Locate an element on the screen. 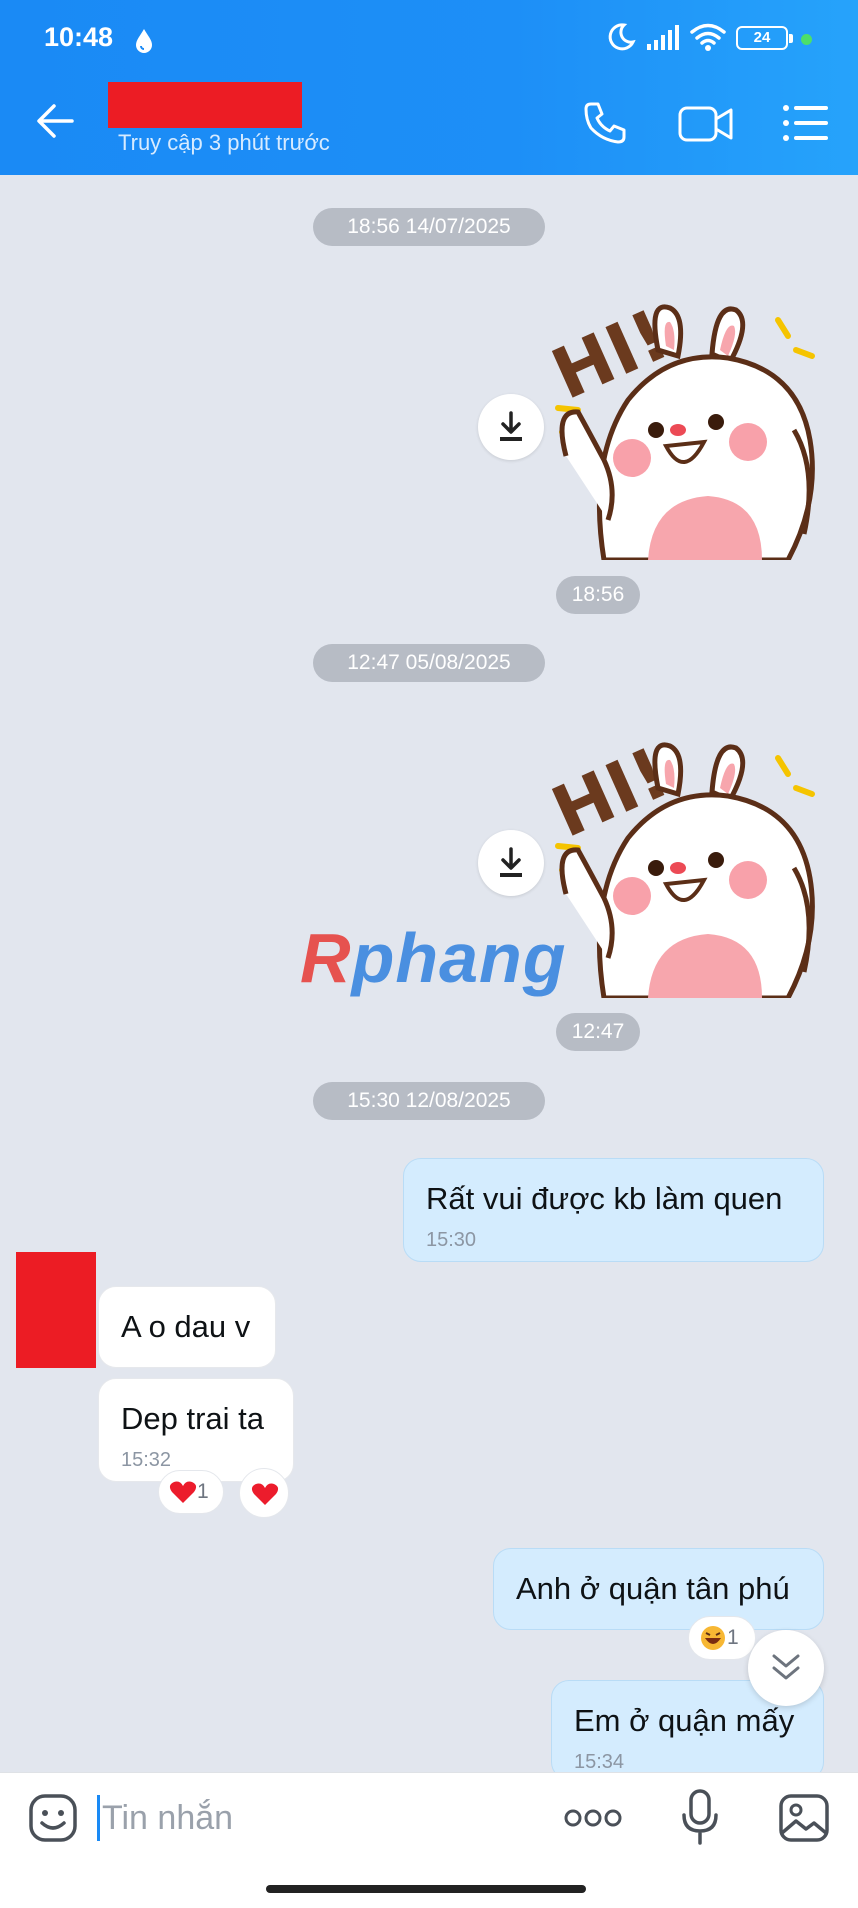  image-gallery-icon is located at coordinates (804, 1818).